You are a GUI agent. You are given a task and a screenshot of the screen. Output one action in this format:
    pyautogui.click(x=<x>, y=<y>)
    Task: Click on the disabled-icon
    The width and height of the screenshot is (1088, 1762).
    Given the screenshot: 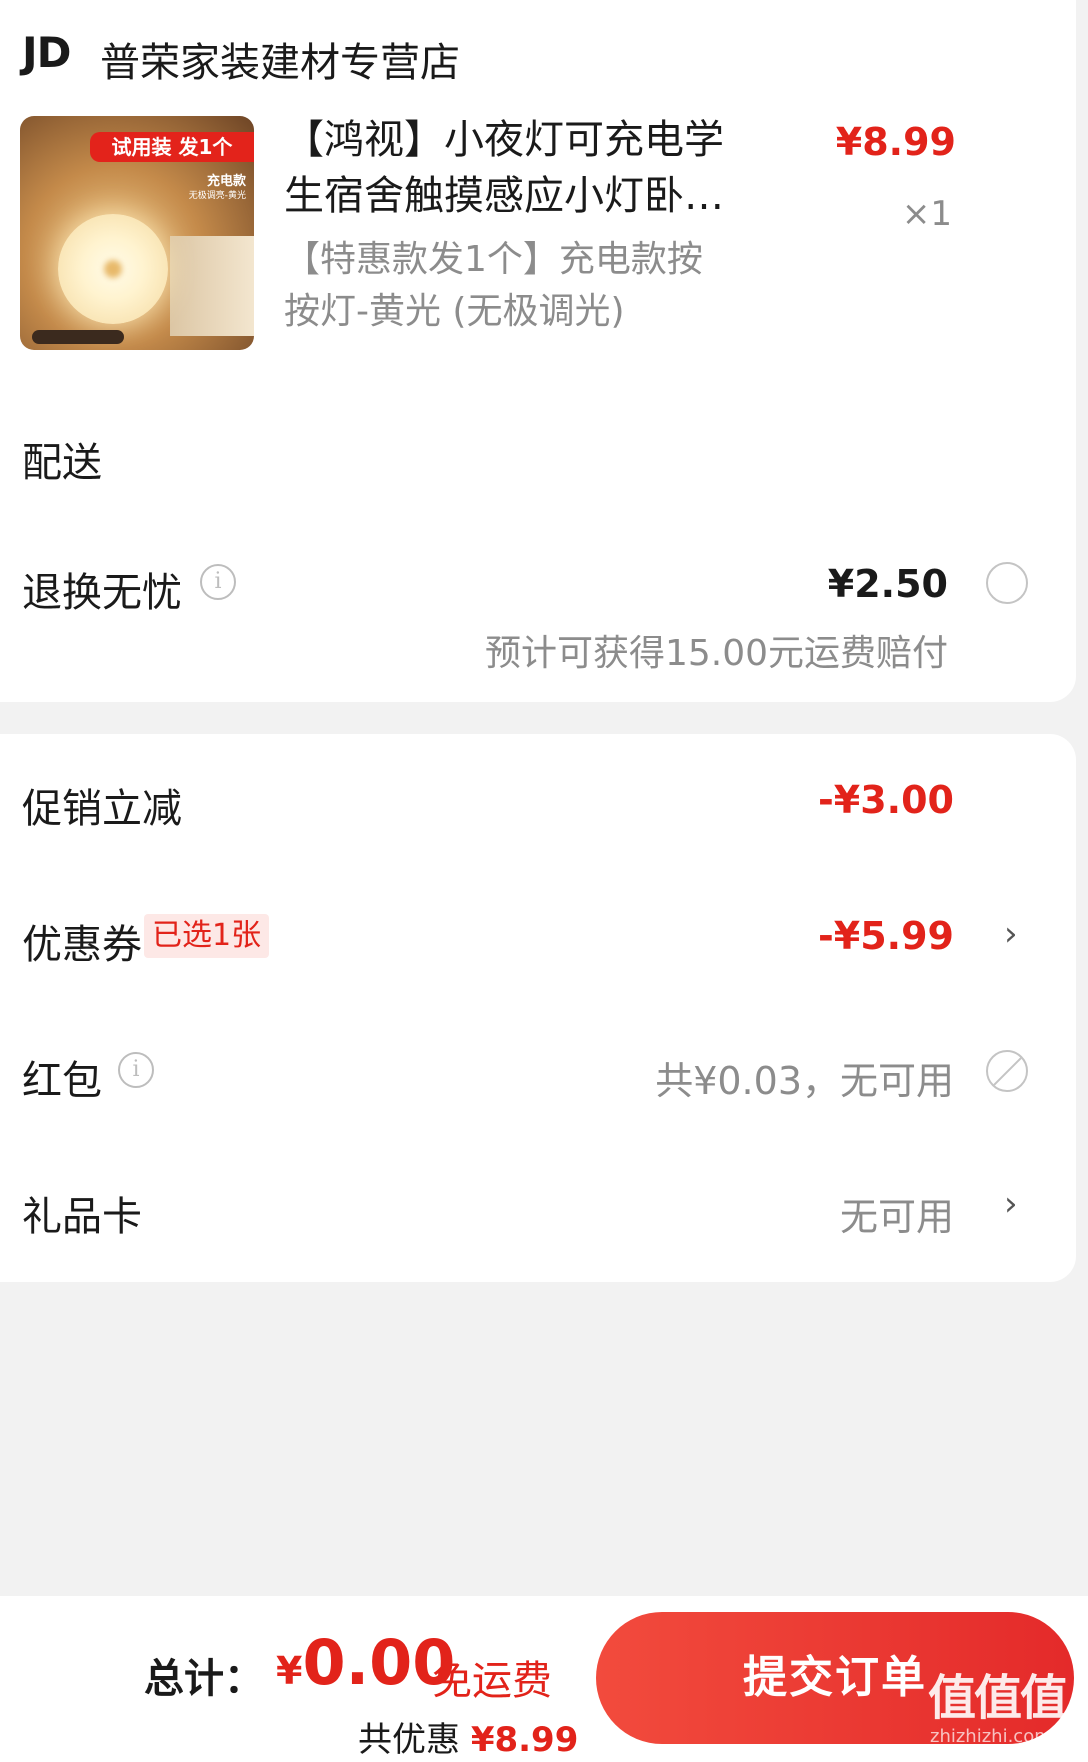 What is the action you would take?
    pyautogui.click(x=1007, y=1071)
    